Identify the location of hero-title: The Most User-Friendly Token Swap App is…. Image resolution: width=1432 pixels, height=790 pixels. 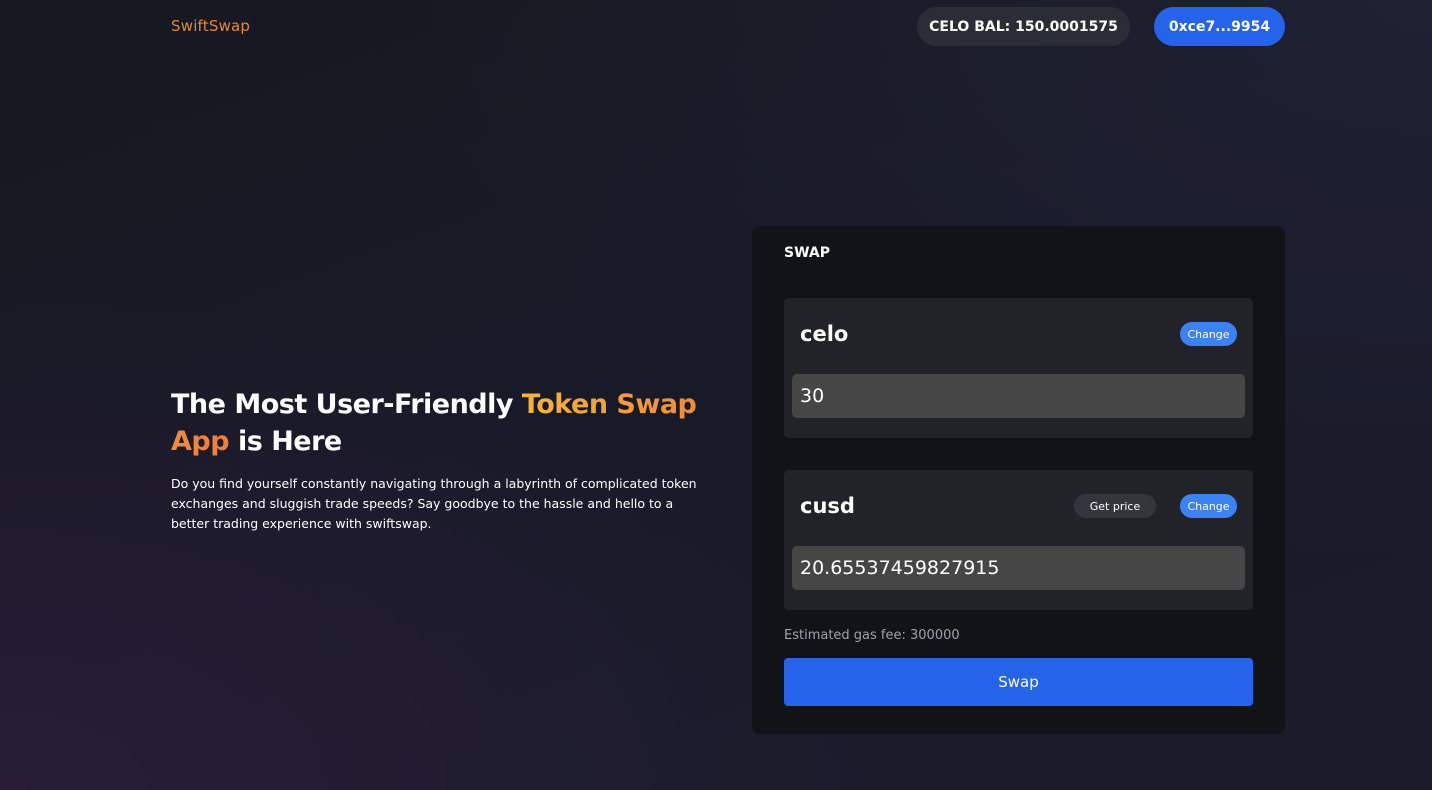
(456, 423).